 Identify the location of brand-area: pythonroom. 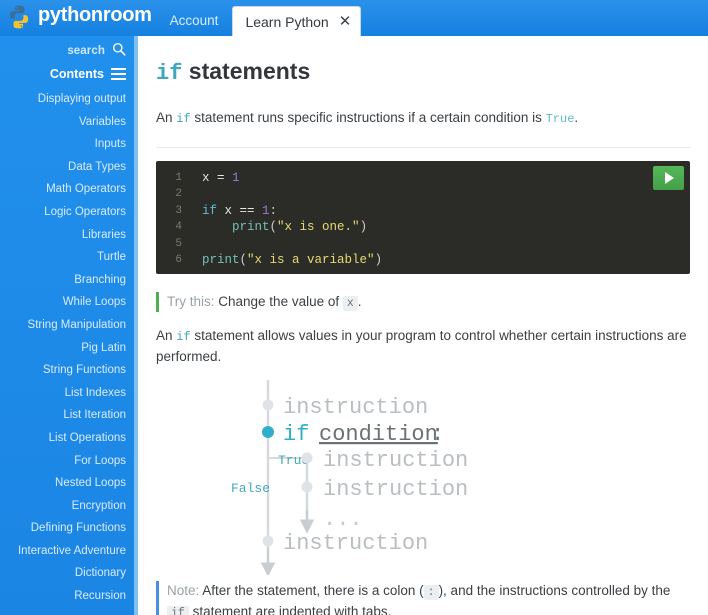
(76, 18).